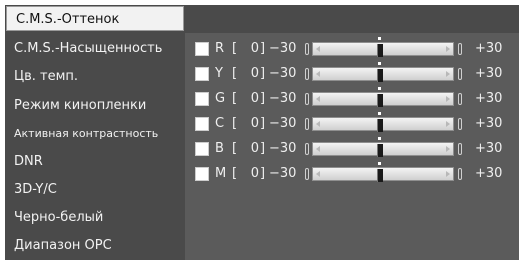  What do you see at coordinates (95, 218) in the screenshot?
I see `menu-item-monochrome: Черно-белый` at bounding box center [95, 218].